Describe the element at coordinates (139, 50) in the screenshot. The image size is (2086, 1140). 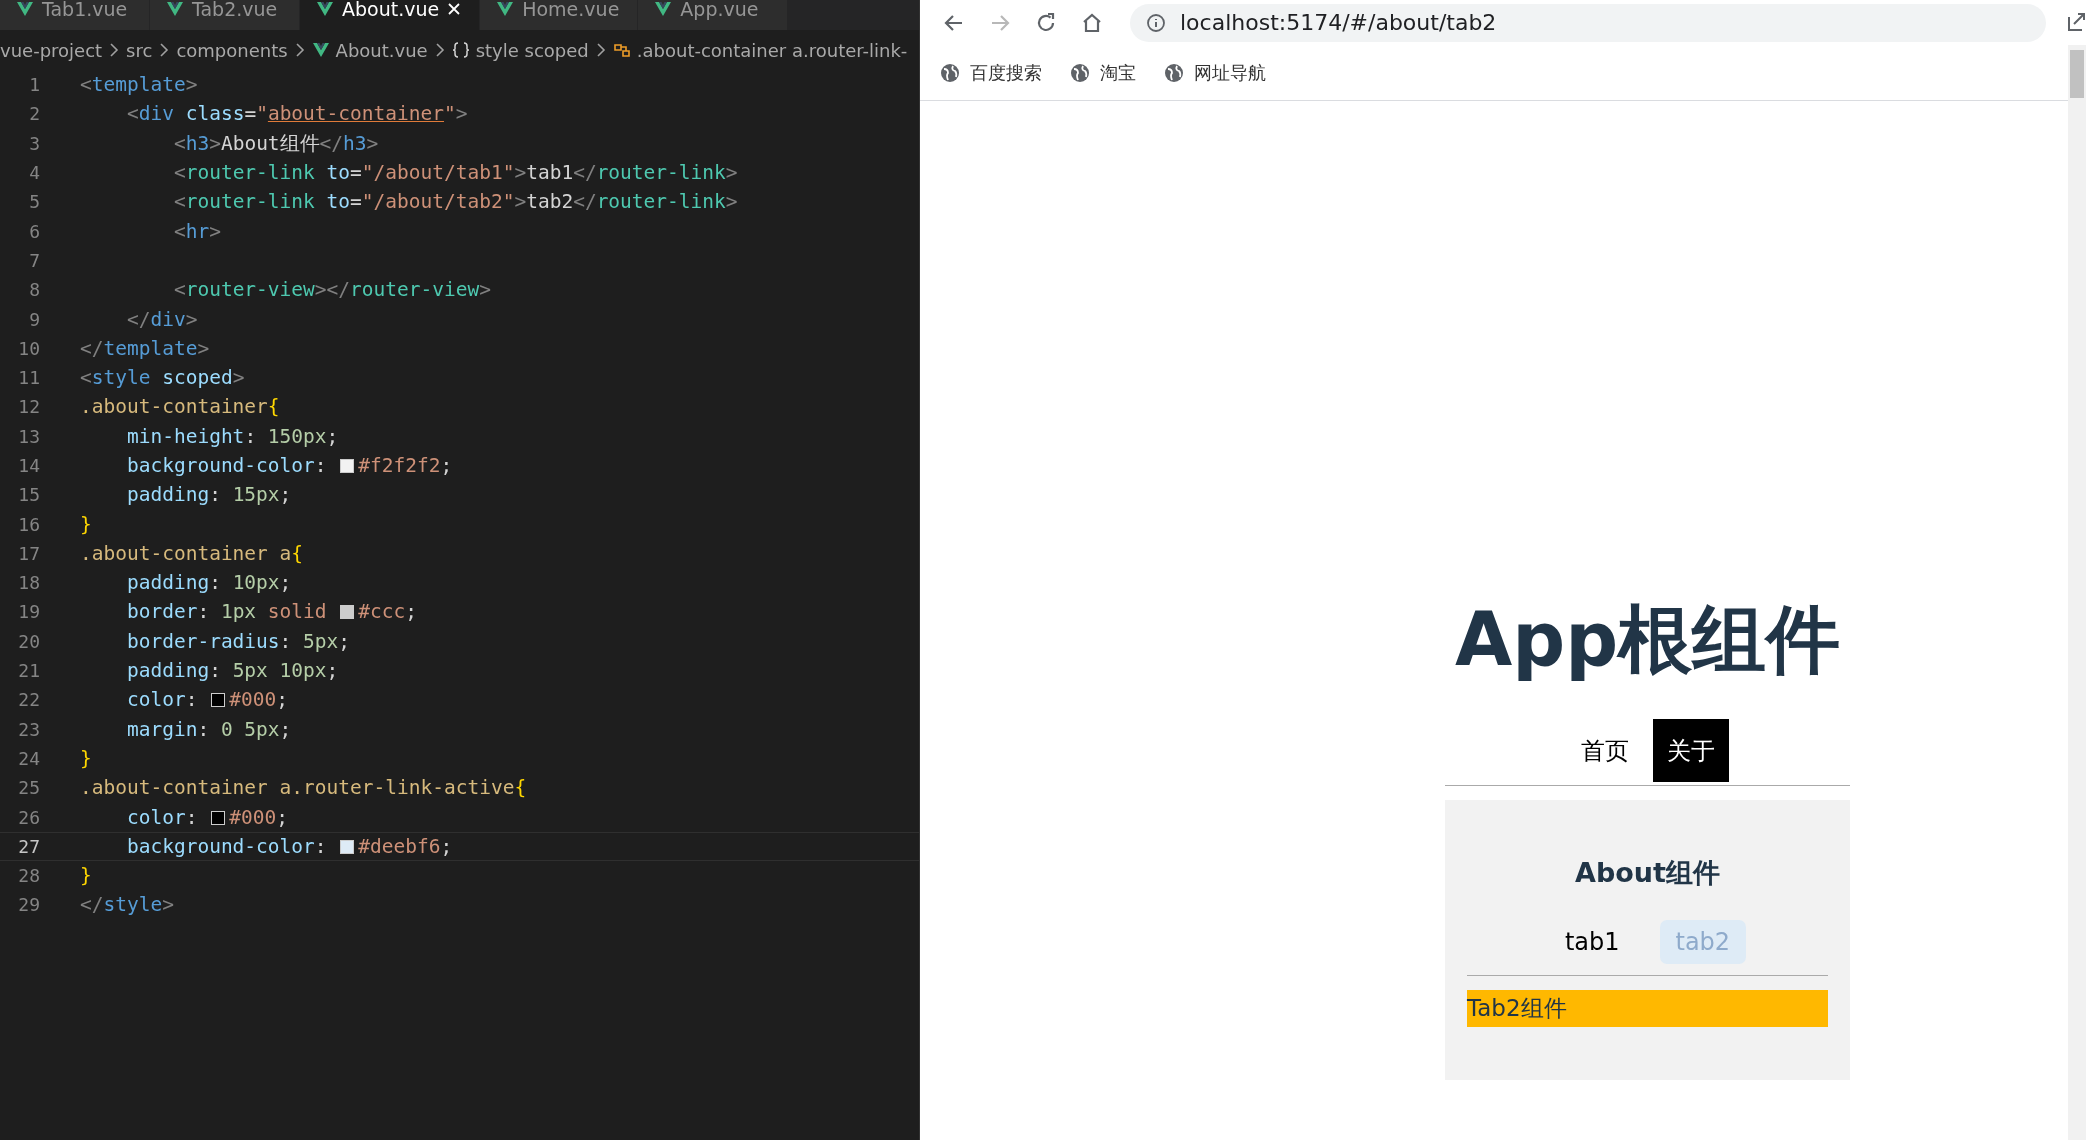
I see `breadcrumb-item: src` at that location.